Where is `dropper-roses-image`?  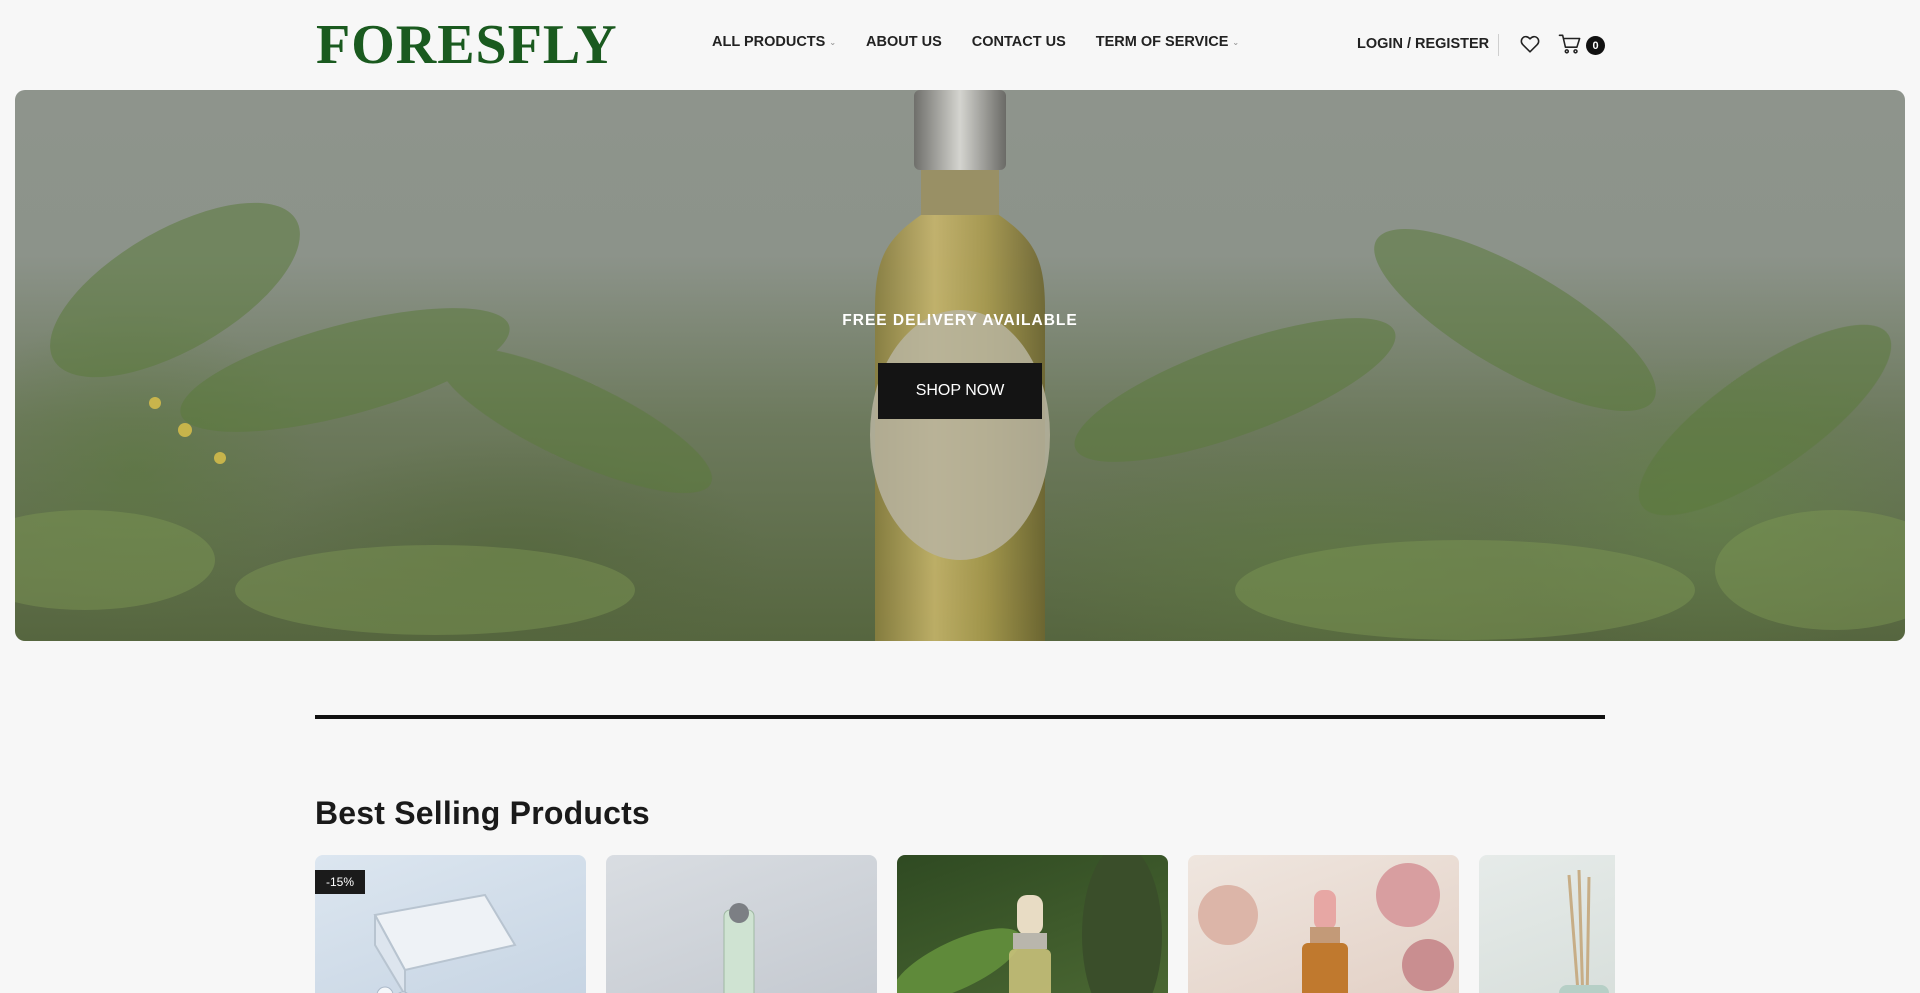
dropper-roses-image is located at coordinates (1326, 928).